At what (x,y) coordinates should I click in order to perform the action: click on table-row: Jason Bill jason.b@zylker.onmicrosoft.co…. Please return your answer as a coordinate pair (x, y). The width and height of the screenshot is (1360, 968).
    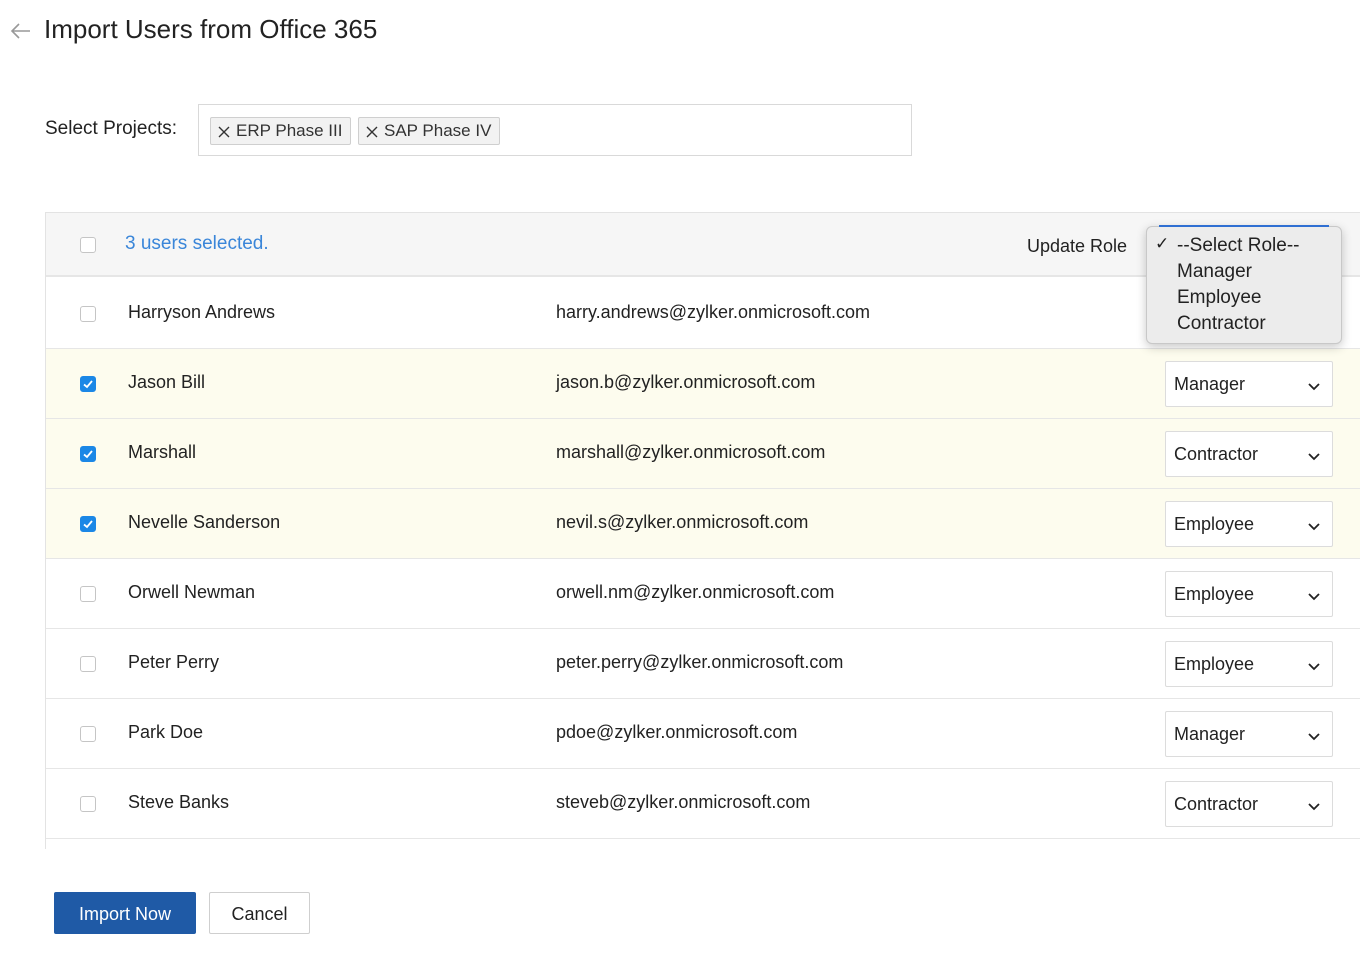
    Looking at the image, I should click on (703, 384).